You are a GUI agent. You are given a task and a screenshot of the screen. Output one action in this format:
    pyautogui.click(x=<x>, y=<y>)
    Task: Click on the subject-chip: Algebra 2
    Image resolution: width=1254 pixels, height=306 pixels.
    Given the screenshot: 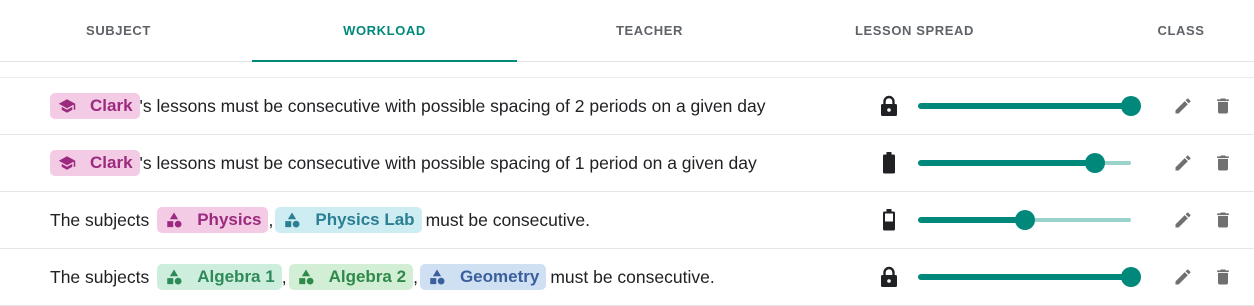 What is the action you would take?
    pyautogui.click(x=351, y=277)
    